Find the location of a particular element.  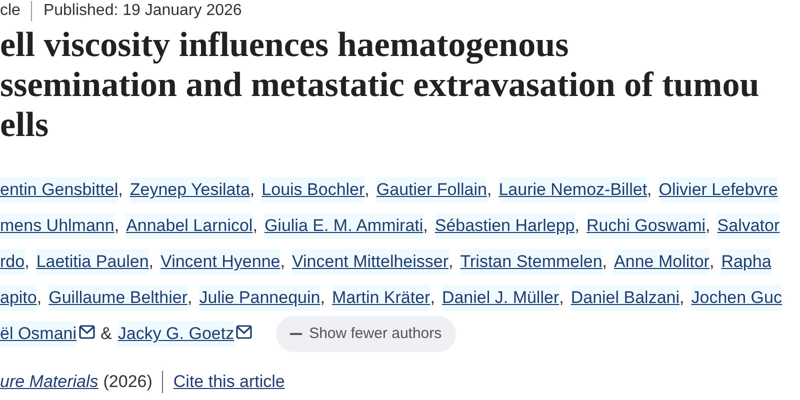

author-link: Vincent Hyenne is located at coordinates (220, 262).